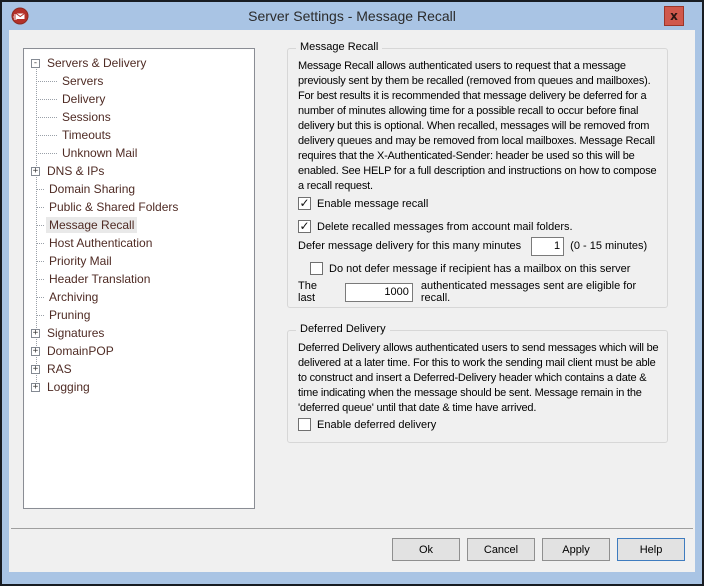 This screenshot has height=586, width=704. What do you see at coordinates (84, 99) in the screenshot?
I see `tree-item-label: Delivery` at bounding box center [84, 99].